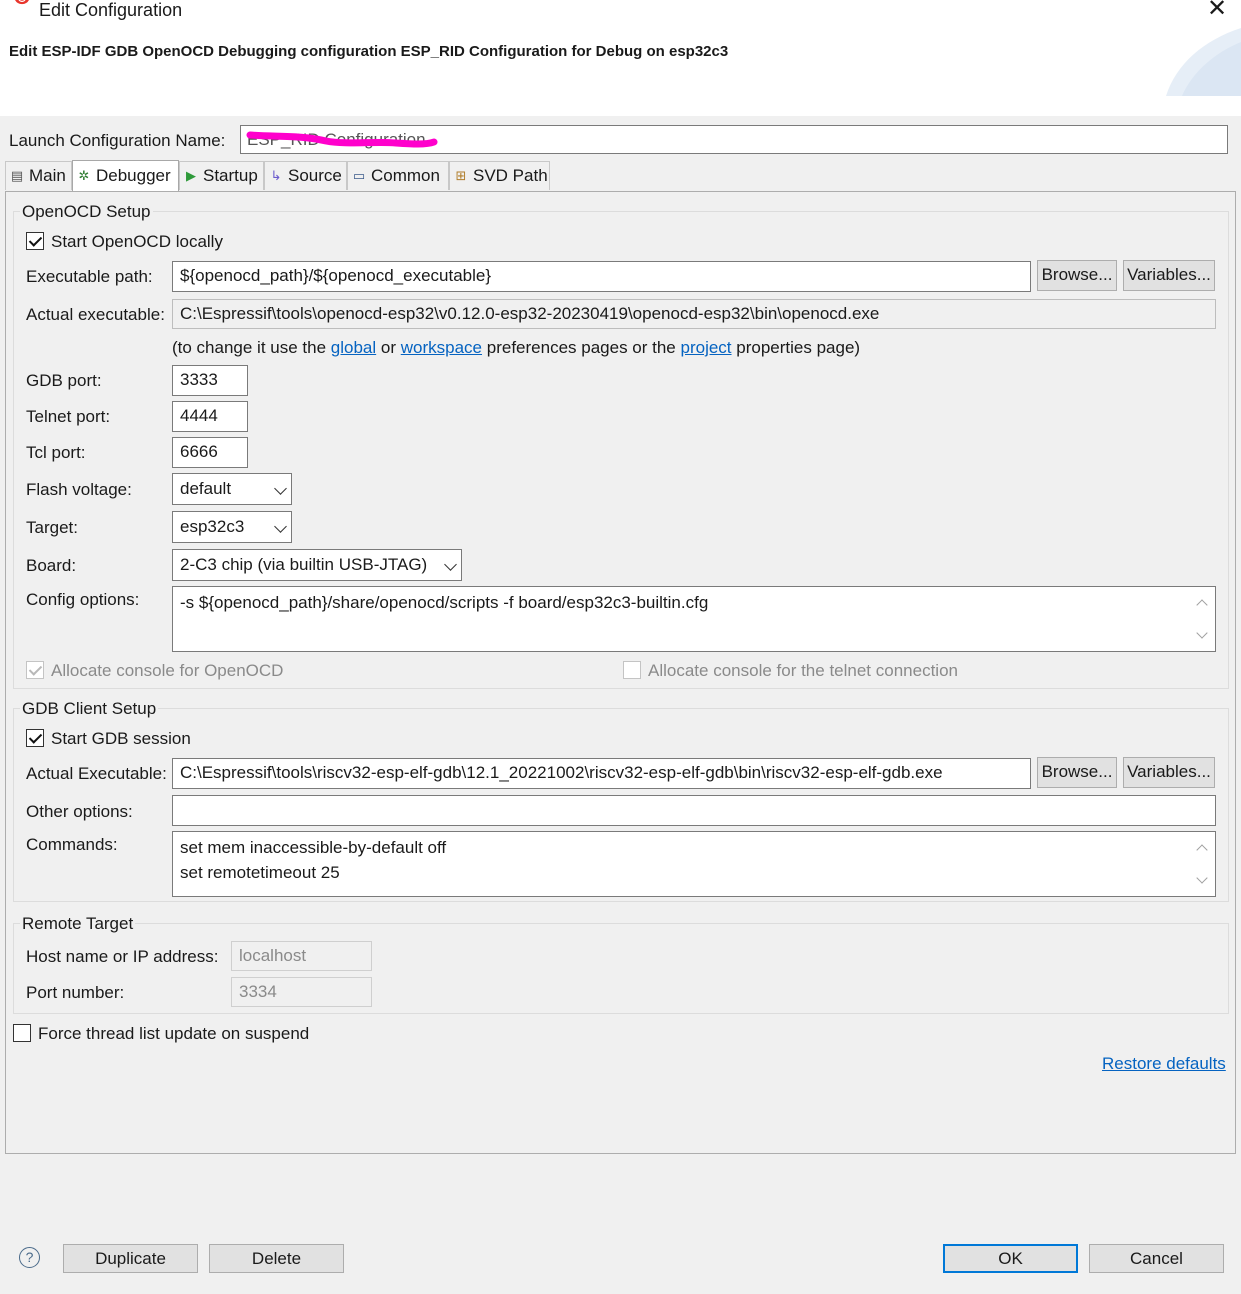  I want to click on cancel-button: Cancel, so click(1156, 1258).